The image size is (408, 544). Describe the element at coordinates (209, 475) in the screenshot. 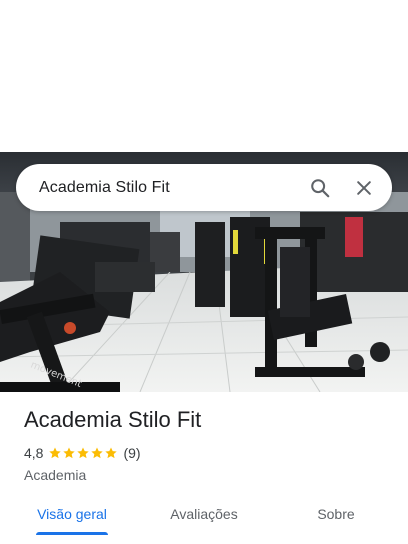

I see `place-category: Academia` at that location.